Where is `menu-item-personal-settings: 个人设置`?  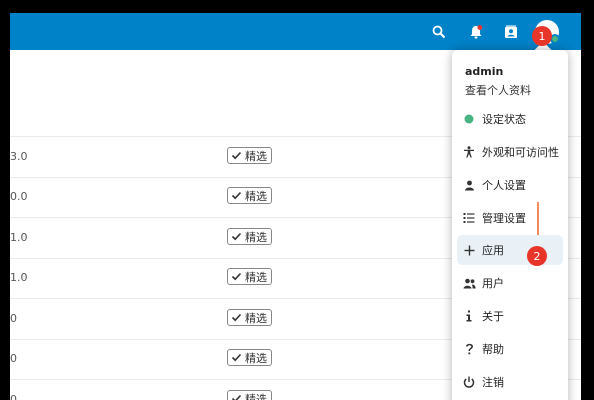
menu-item-personal-settings: 个人设置 is located at coordinates (510, 185).